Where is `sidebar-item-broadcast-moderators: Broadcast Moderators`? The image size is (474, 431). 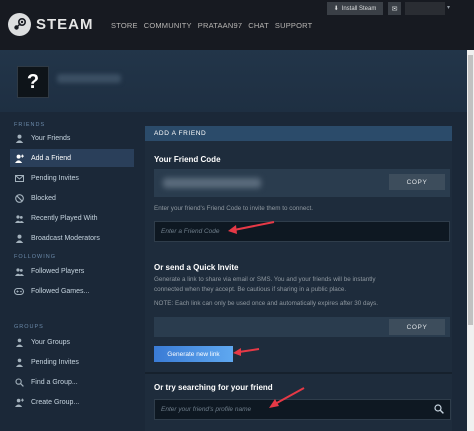 sidebar-item-broadcast-moderators: Broadcast Moderators is located at coordinates (72, 238).